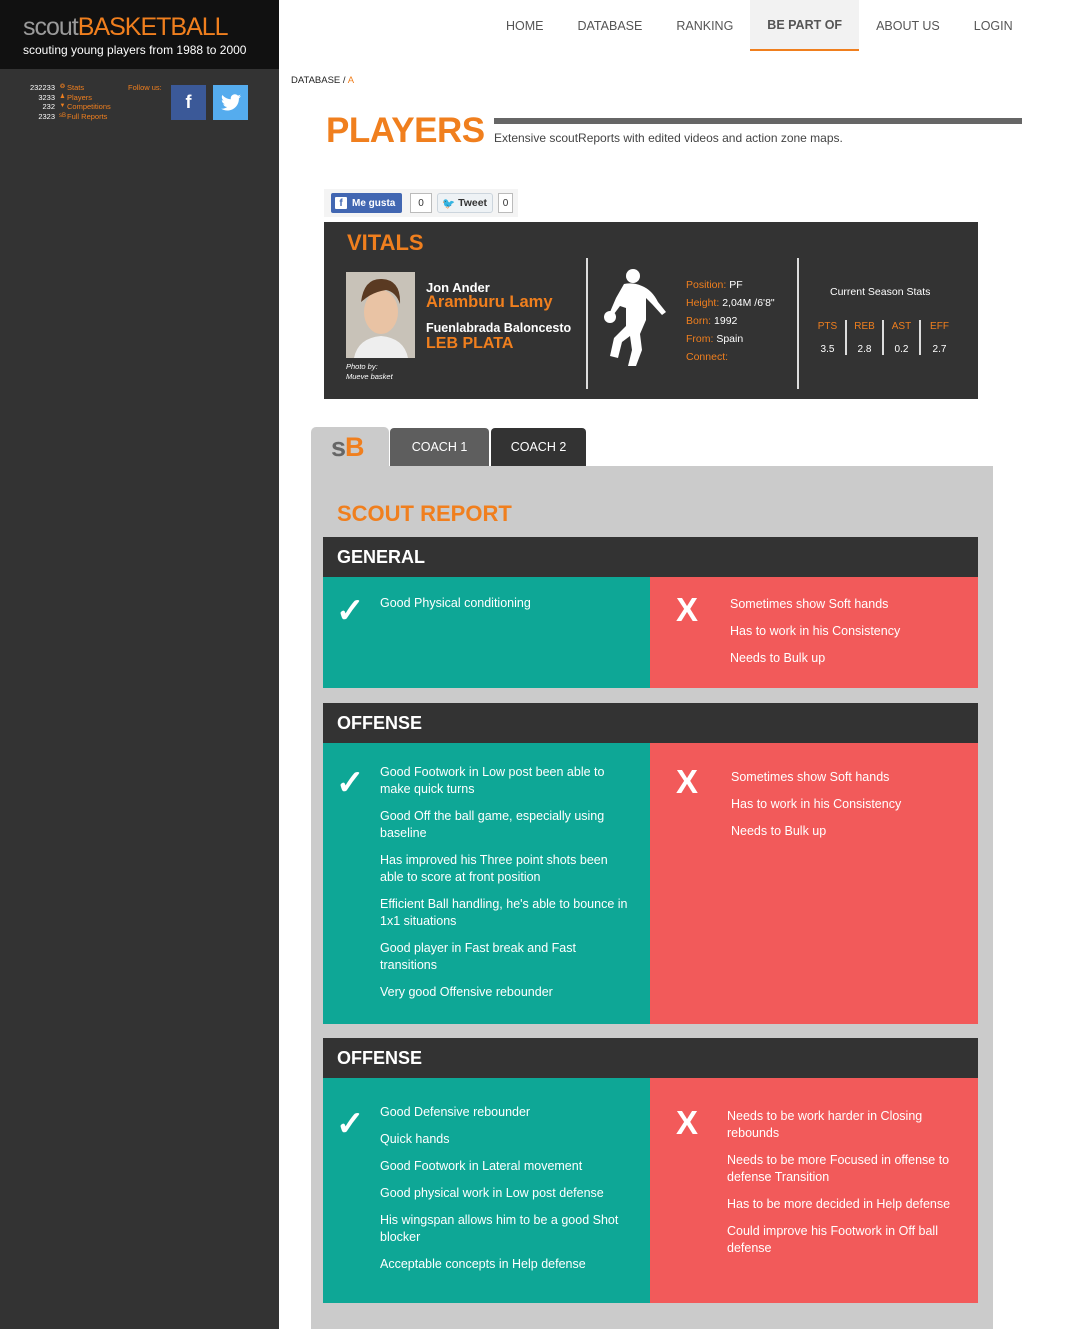 This screenshot has width=1075, height=1329. I want to click on player-photo, so click(380, 315).